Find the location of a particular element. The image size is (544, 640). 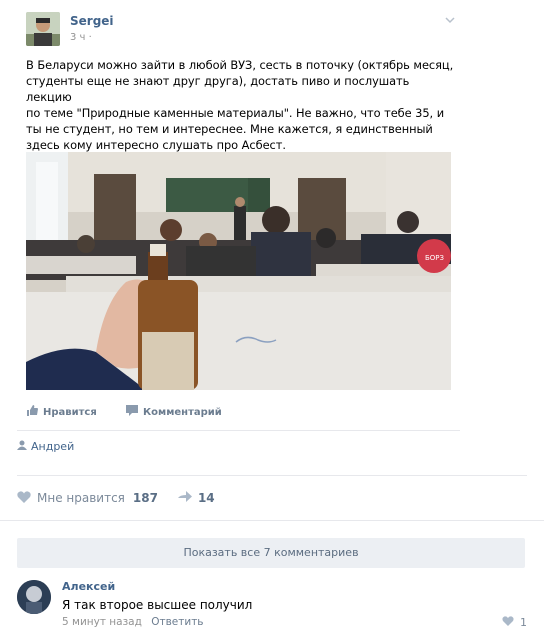

like-action: Нравится is located at coordinates (61, 412).